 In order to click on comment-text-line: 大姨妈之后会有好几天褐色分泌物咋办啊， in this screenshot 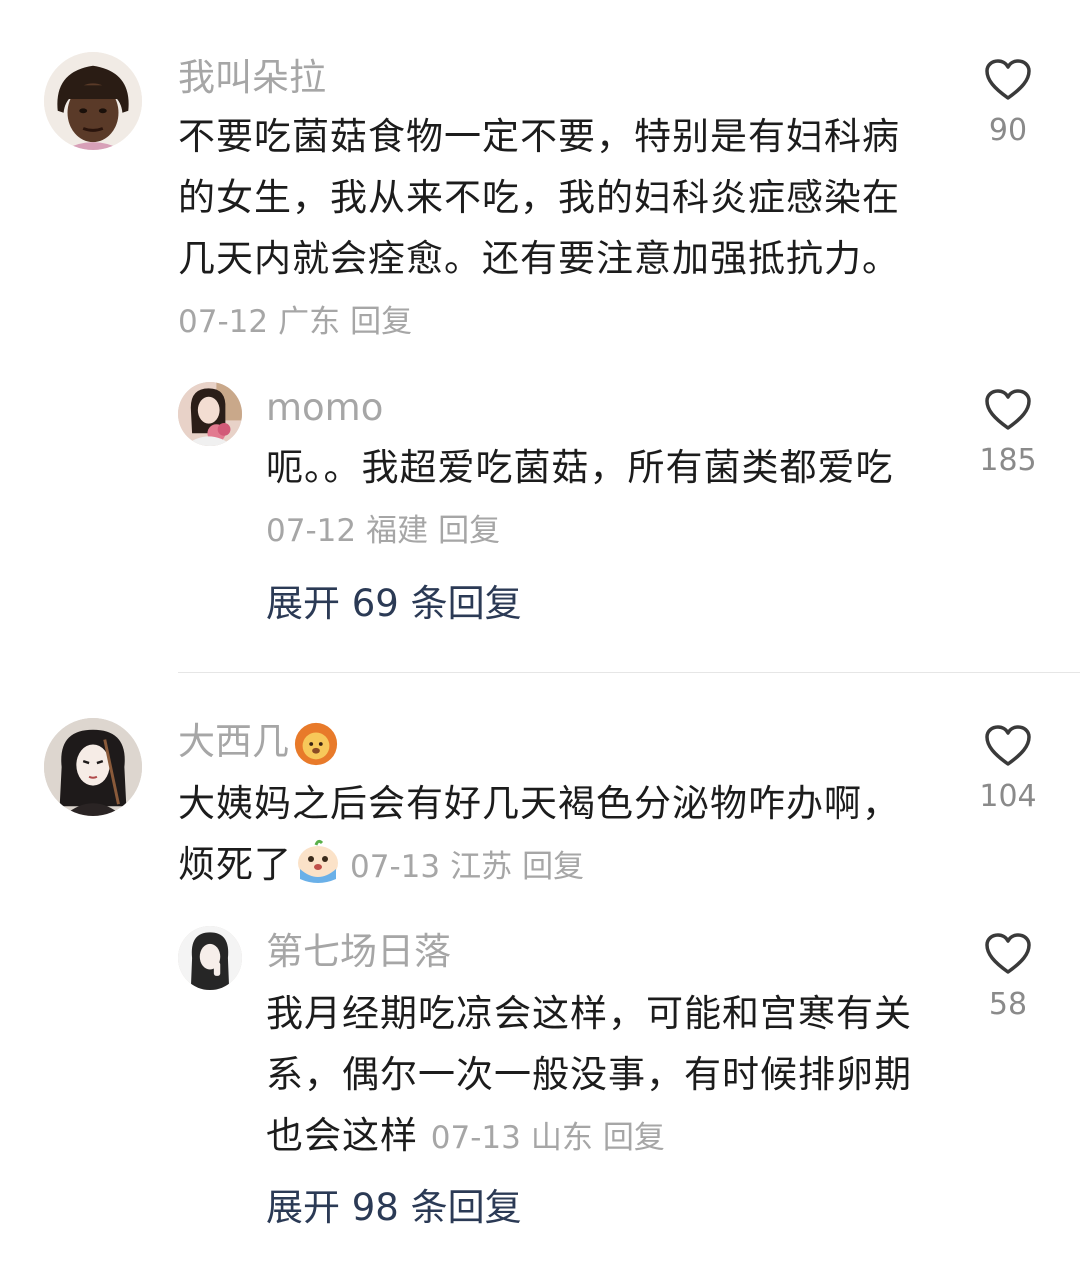, I will do `click(539, 803)`.